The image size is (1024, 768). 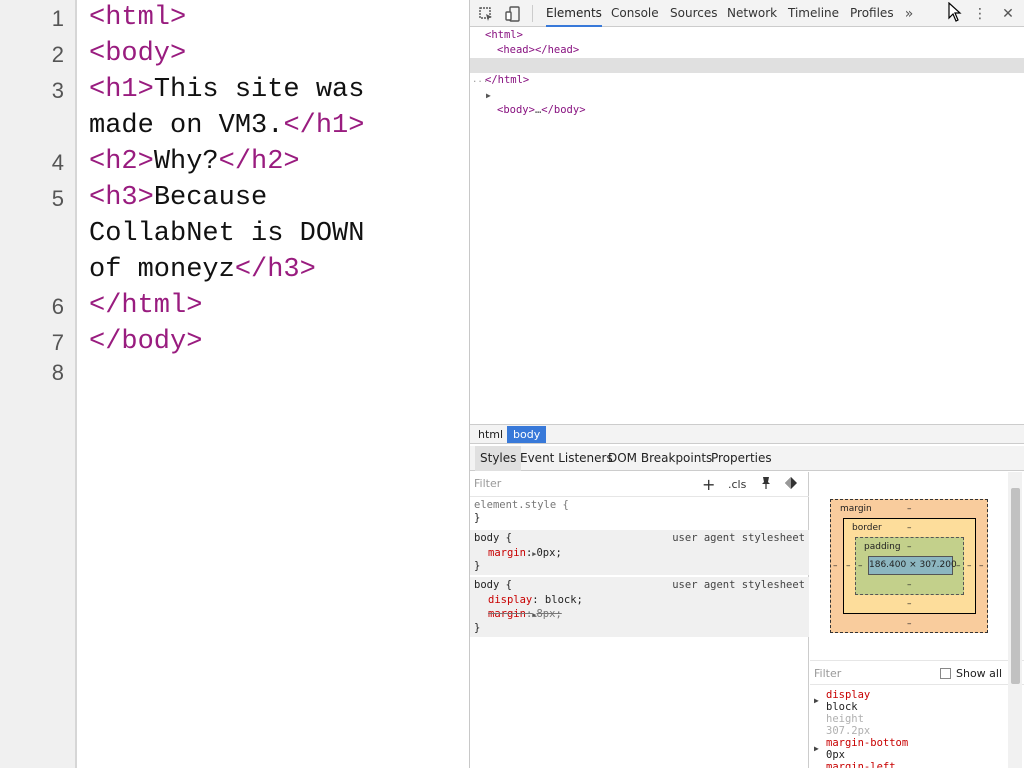 What do you see at coordinates (121, 162) in the screenshot?
I see `code-token: <h2>` at bounding box center [121, 162].